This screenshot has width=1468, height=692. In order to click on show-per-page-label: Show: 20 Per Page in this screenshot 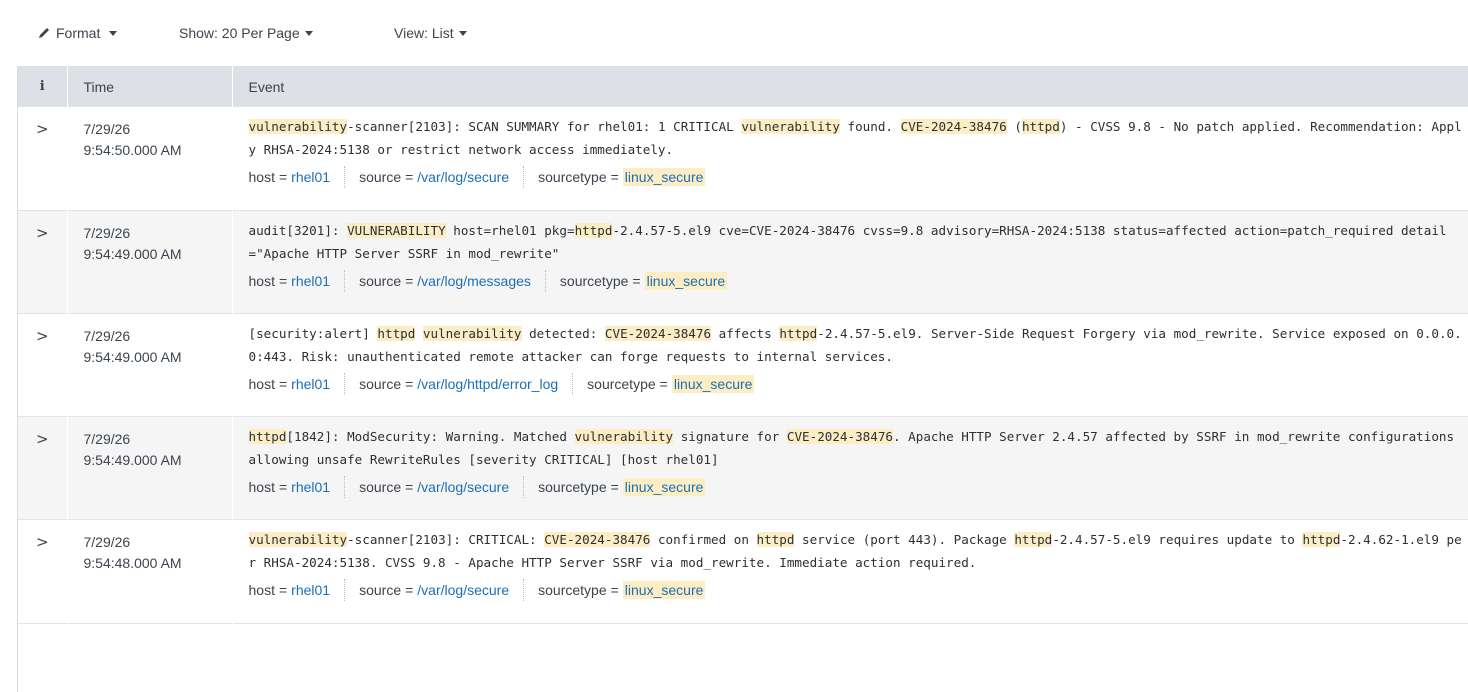, I will do `click(239, 33)`.